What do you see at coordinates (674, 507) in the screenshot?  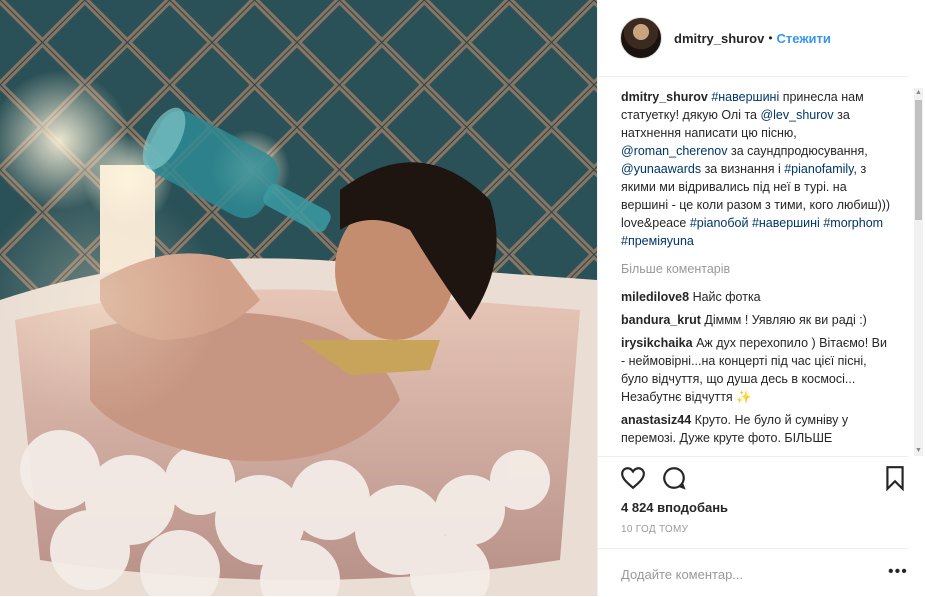 I see `like-count: 4 824 вподобань` at bounding box center [674, 507].